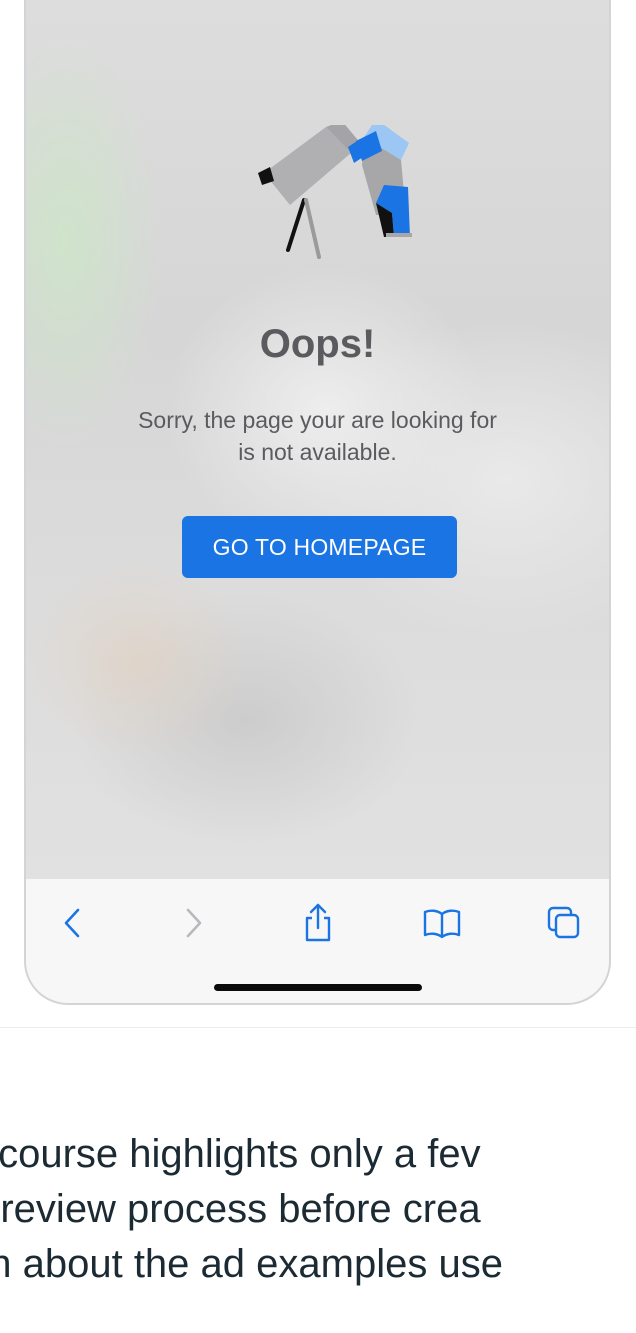 The width and height of the screenshot is (636, 1333). I want to click on tabs-button, so click(564, 923).